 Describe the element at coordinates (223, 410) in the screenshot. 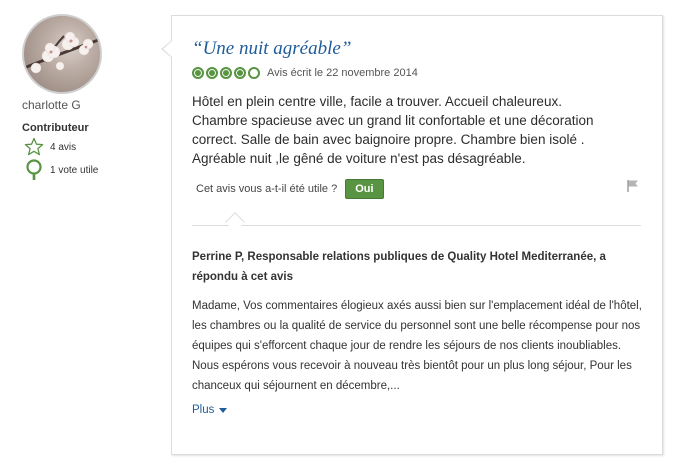

I see `caret-down-icon` at that location.